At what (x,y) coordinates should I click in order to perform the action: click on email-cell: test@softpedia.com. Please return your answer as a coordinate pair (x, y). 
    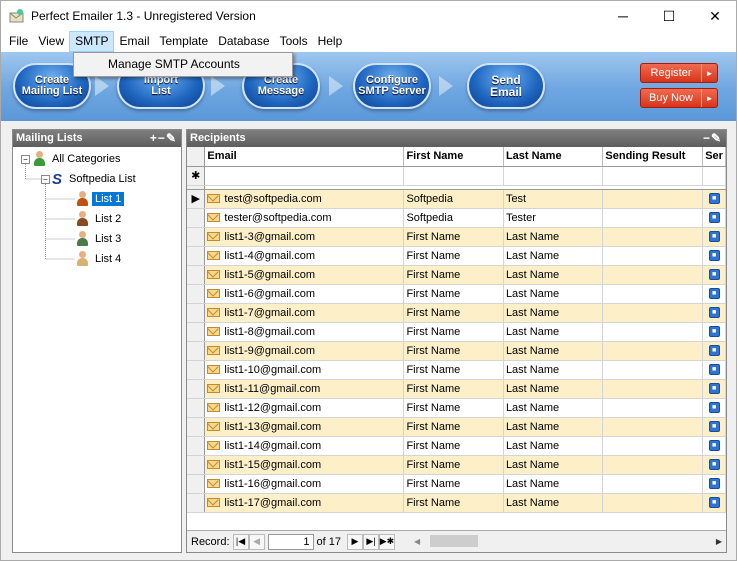
    Looking at the image, I should click on (304, 199).